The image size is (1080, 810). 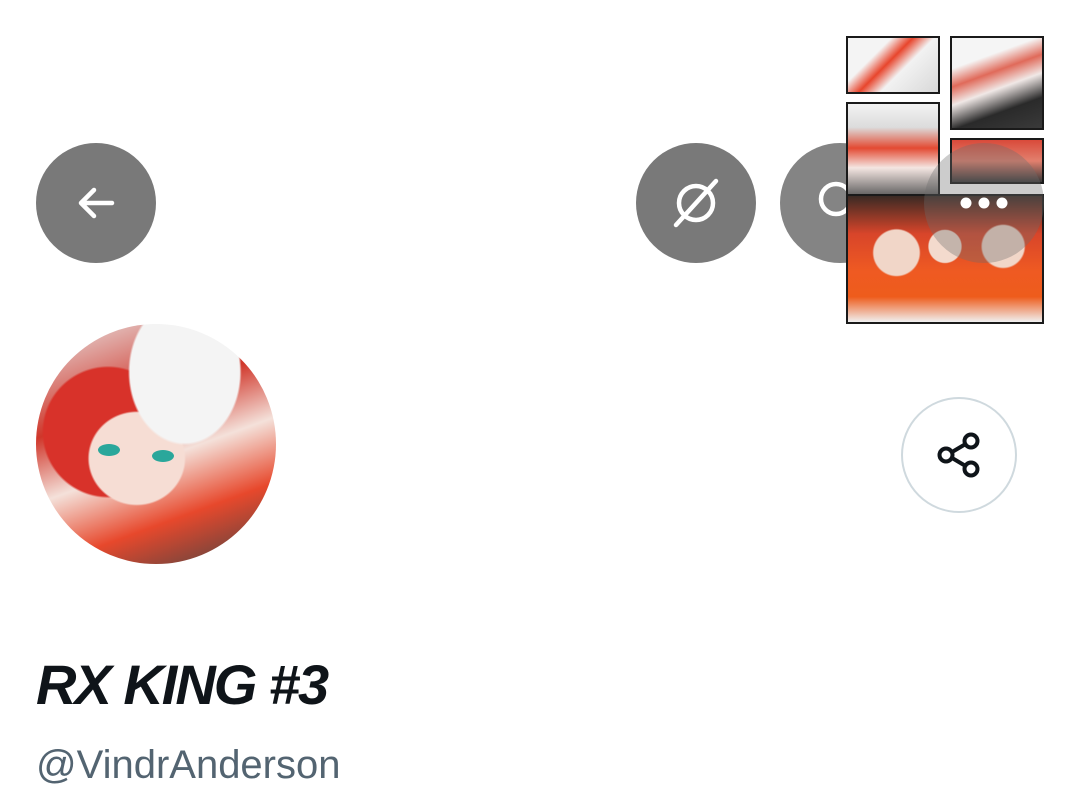 I want to click on share-icon, so click(x=958, y=455).